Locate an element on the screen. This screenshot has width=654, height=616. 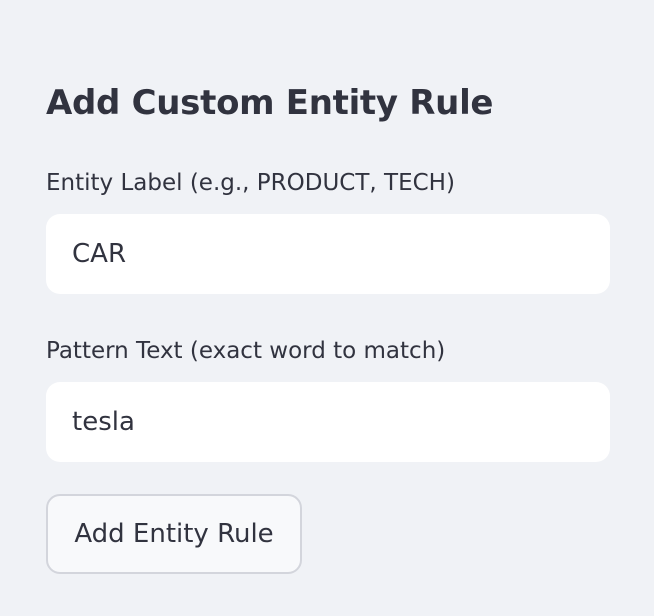
entity-label-input is located at coordinates (328, 254).